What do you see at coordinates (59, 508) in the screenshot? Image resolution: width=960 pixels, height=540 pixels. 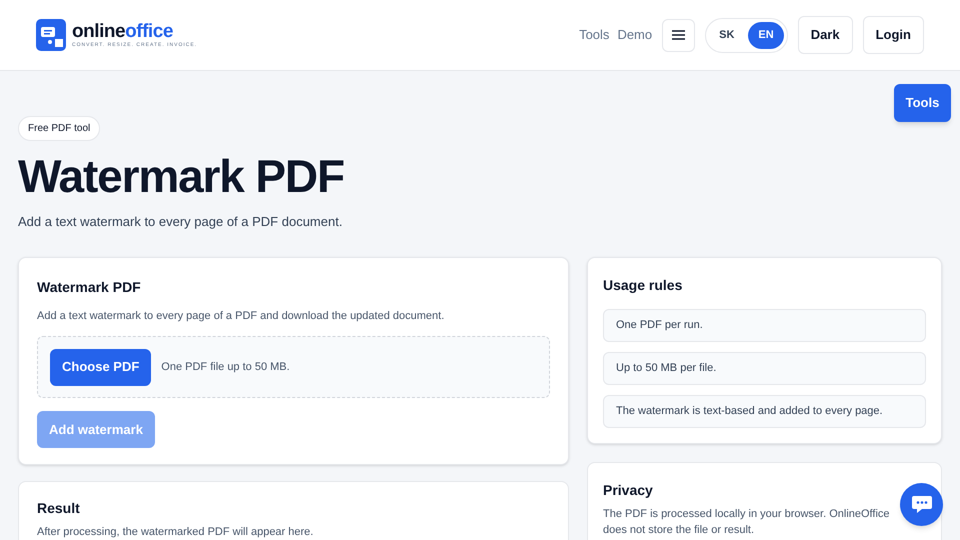 I see `card-title: Result` at bounding box center [59, 508].